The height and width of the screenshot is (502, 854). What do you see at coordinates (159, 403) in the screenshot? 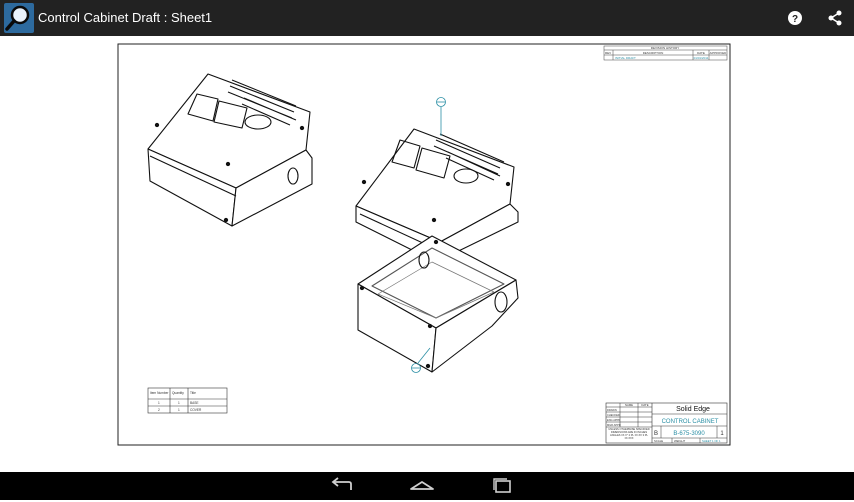
I see `parts-row-1-item: 1` at bounding box center [159, 403].